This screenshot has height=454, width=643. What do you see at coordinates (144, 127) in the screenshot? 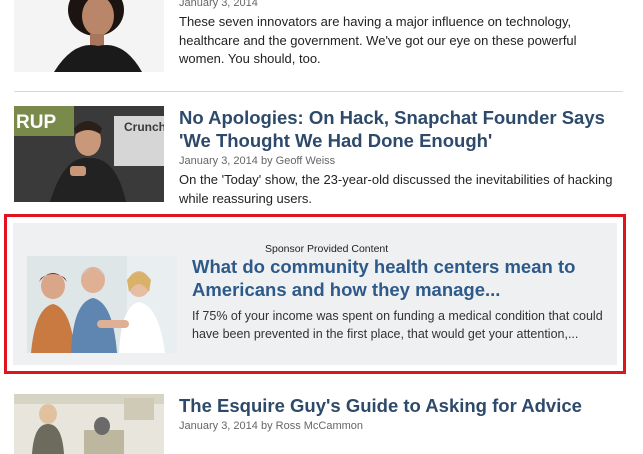
I see `thumb-logo-text: Crunch` at bounding box center [144, 127].